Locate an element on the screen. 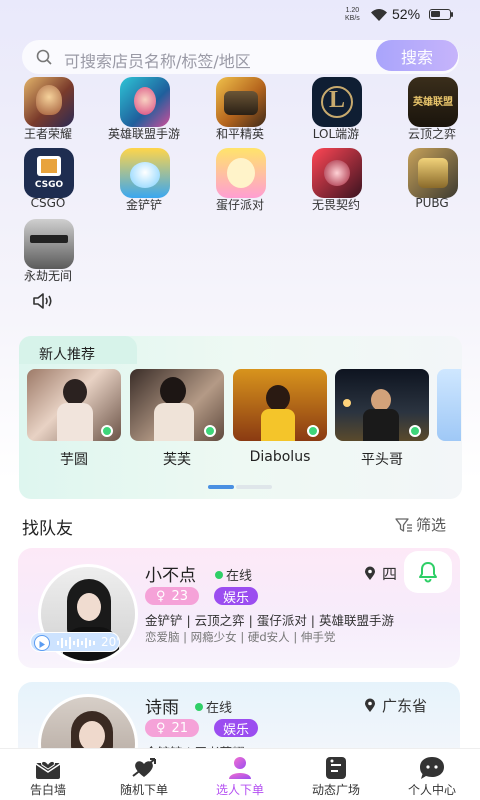  heart-arrow-icon is located at coordinates (144, 767).